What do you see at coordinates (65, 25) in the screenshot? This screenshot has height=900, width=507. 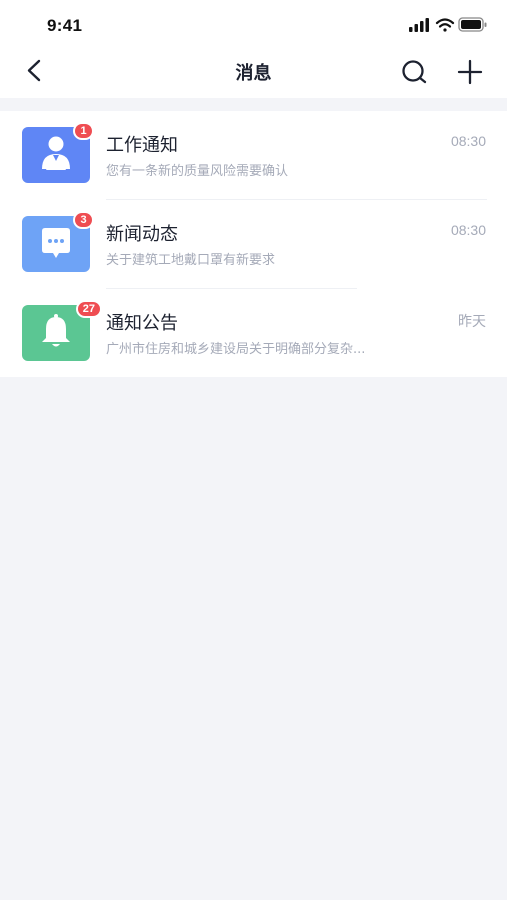 I see `status-time: 9:41` at bounding box center [65, 25].